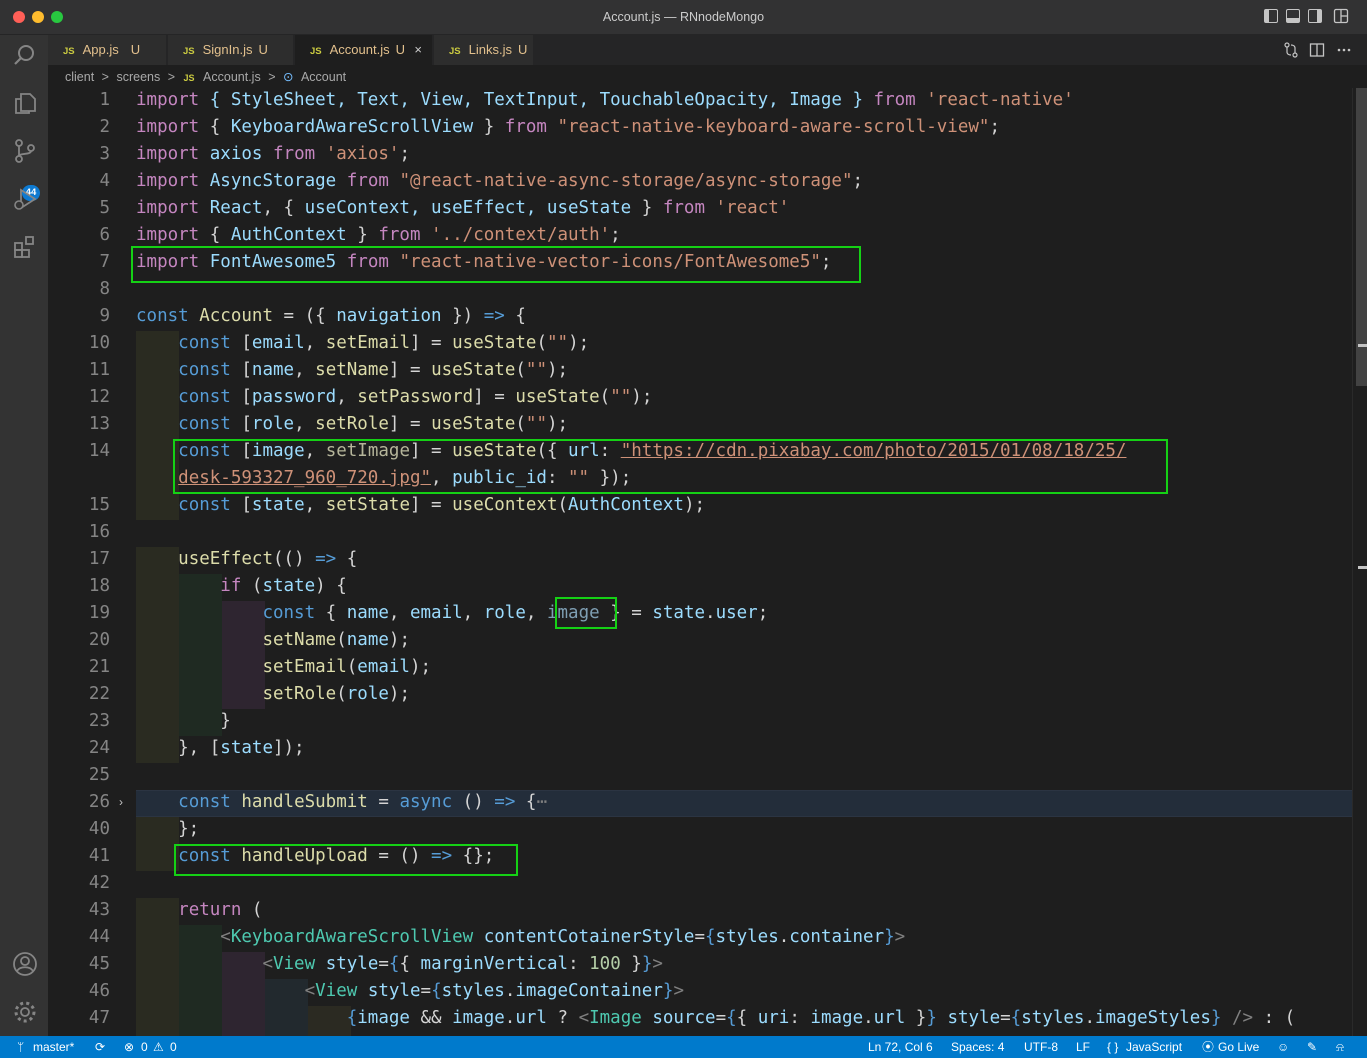 This screenshot has height=1058, width=1367. Describe the element at coordinates (364, 50) in the screenshot. I see `tab-account-js: JS Account.js U ×` at that location.